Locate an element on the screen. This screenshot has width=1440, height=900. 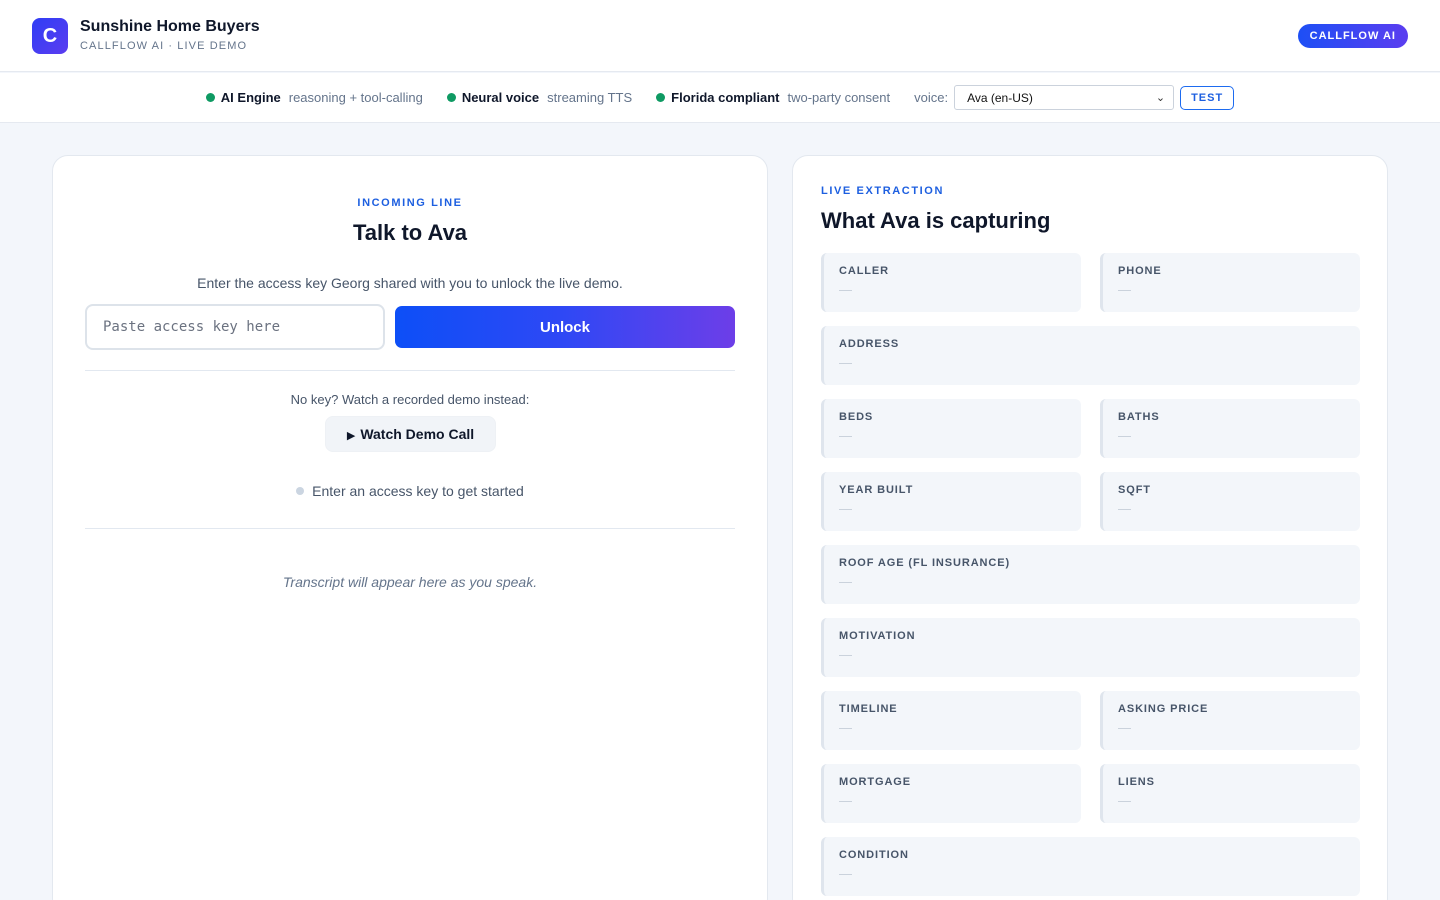
watch-demo-call-button: ▶ Watch Demo Call is located at coordinates (410, 434).